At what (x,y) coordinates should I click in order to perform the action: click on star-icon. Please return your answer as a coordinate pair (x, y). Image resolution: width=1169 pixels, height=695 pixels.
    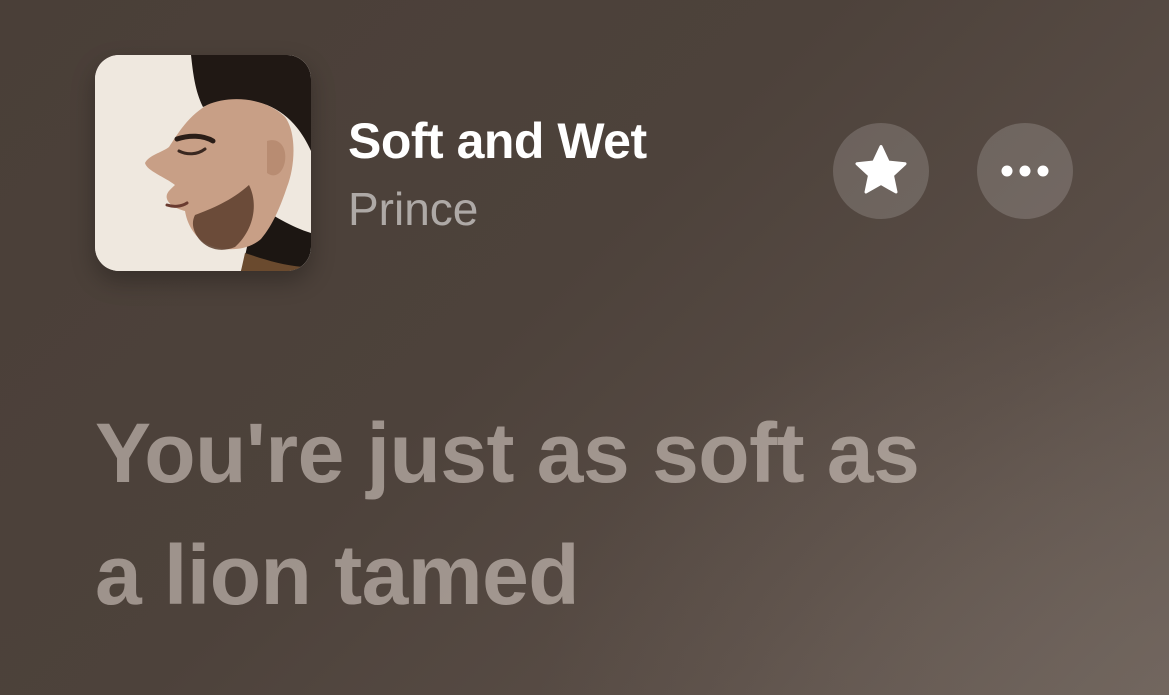
    Looking at the image, I should click on (881, 169).